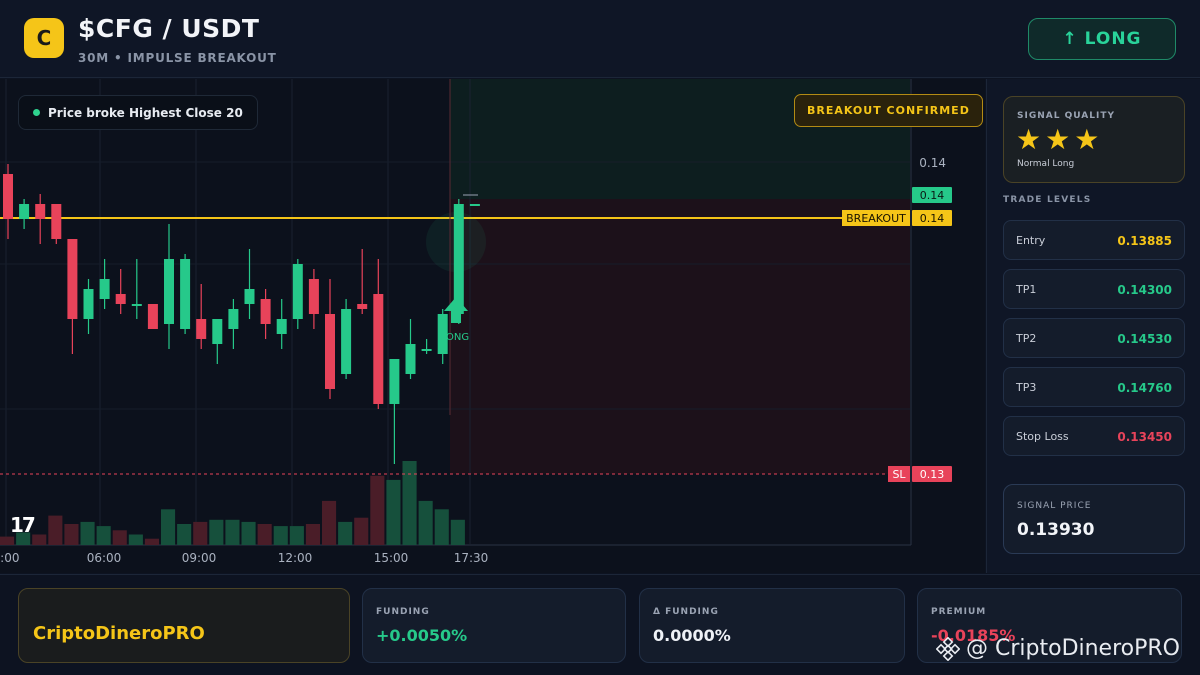  I want to click on level-value: 0.13450, so click(1144, 437).